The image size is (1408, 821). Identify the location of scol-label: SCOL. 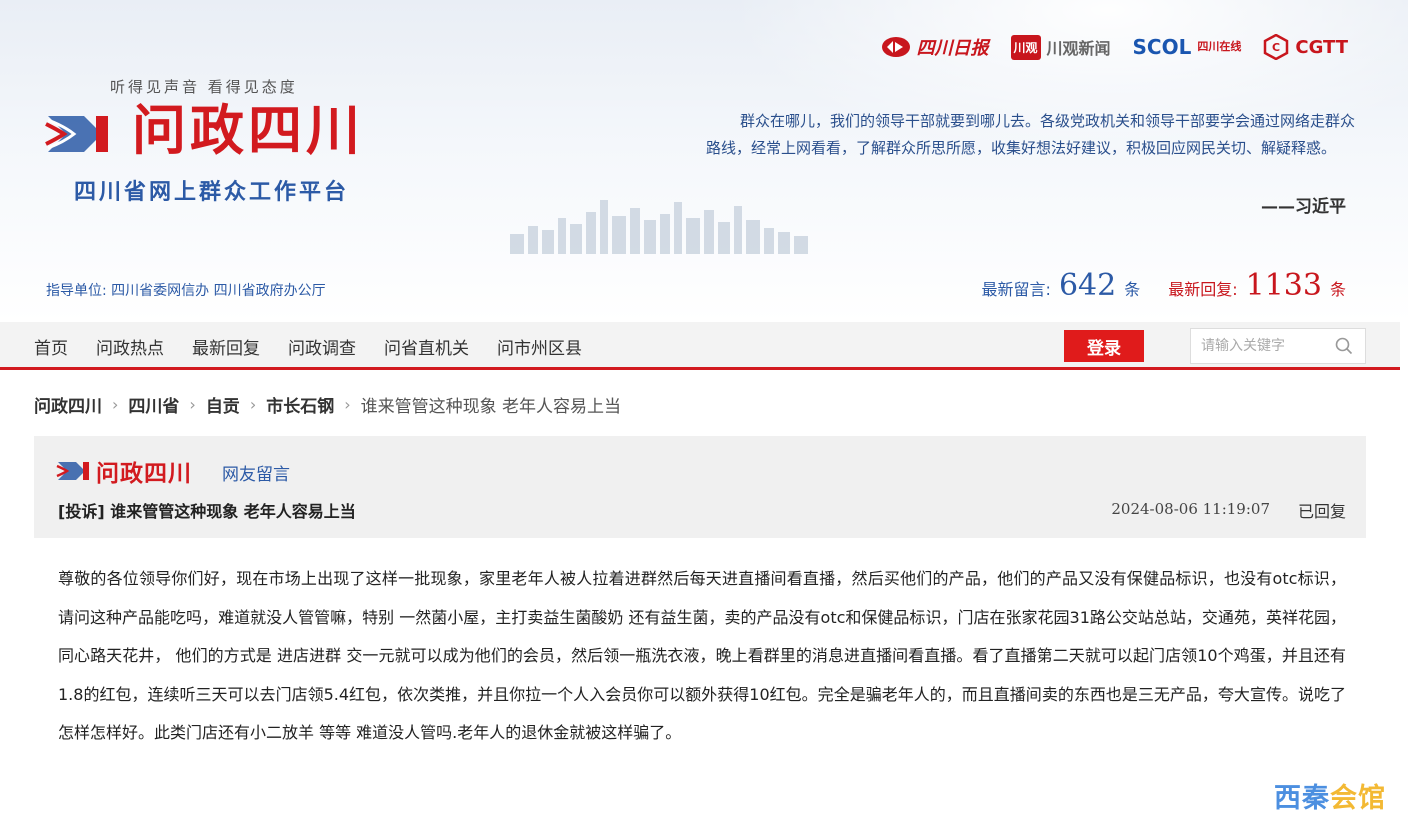
(1162, 47).